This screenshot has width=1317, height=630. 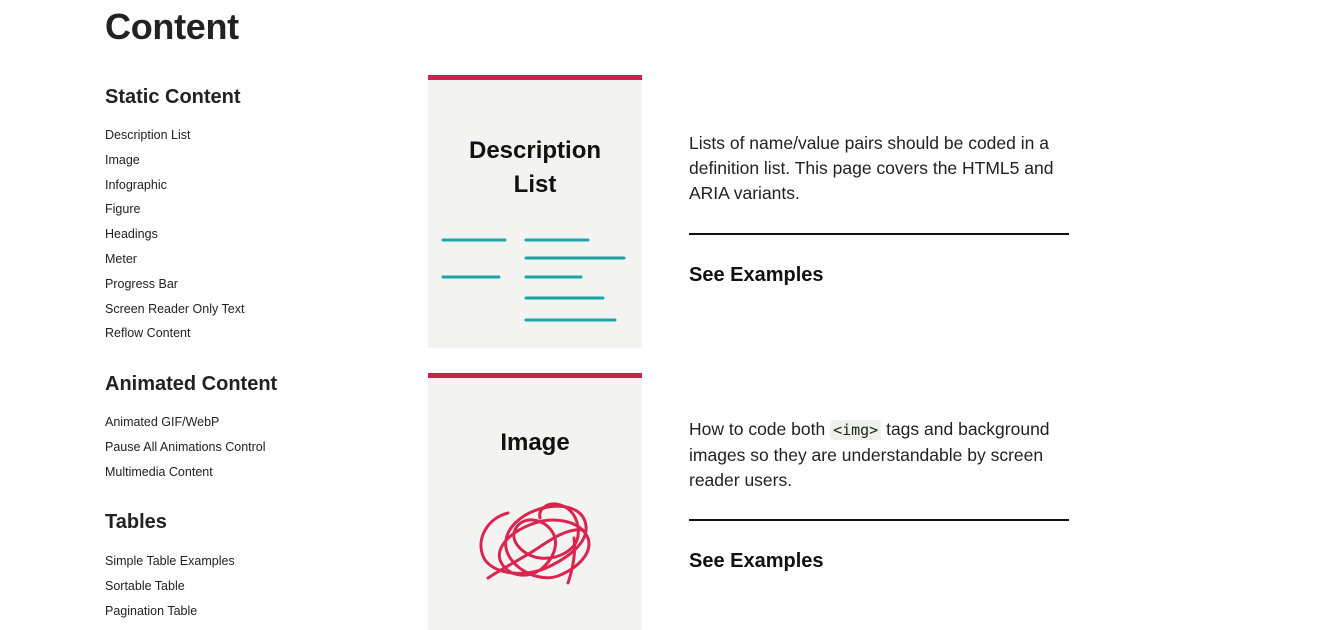 I want to click on nav-item: Headings, so click(x=174, y=234).